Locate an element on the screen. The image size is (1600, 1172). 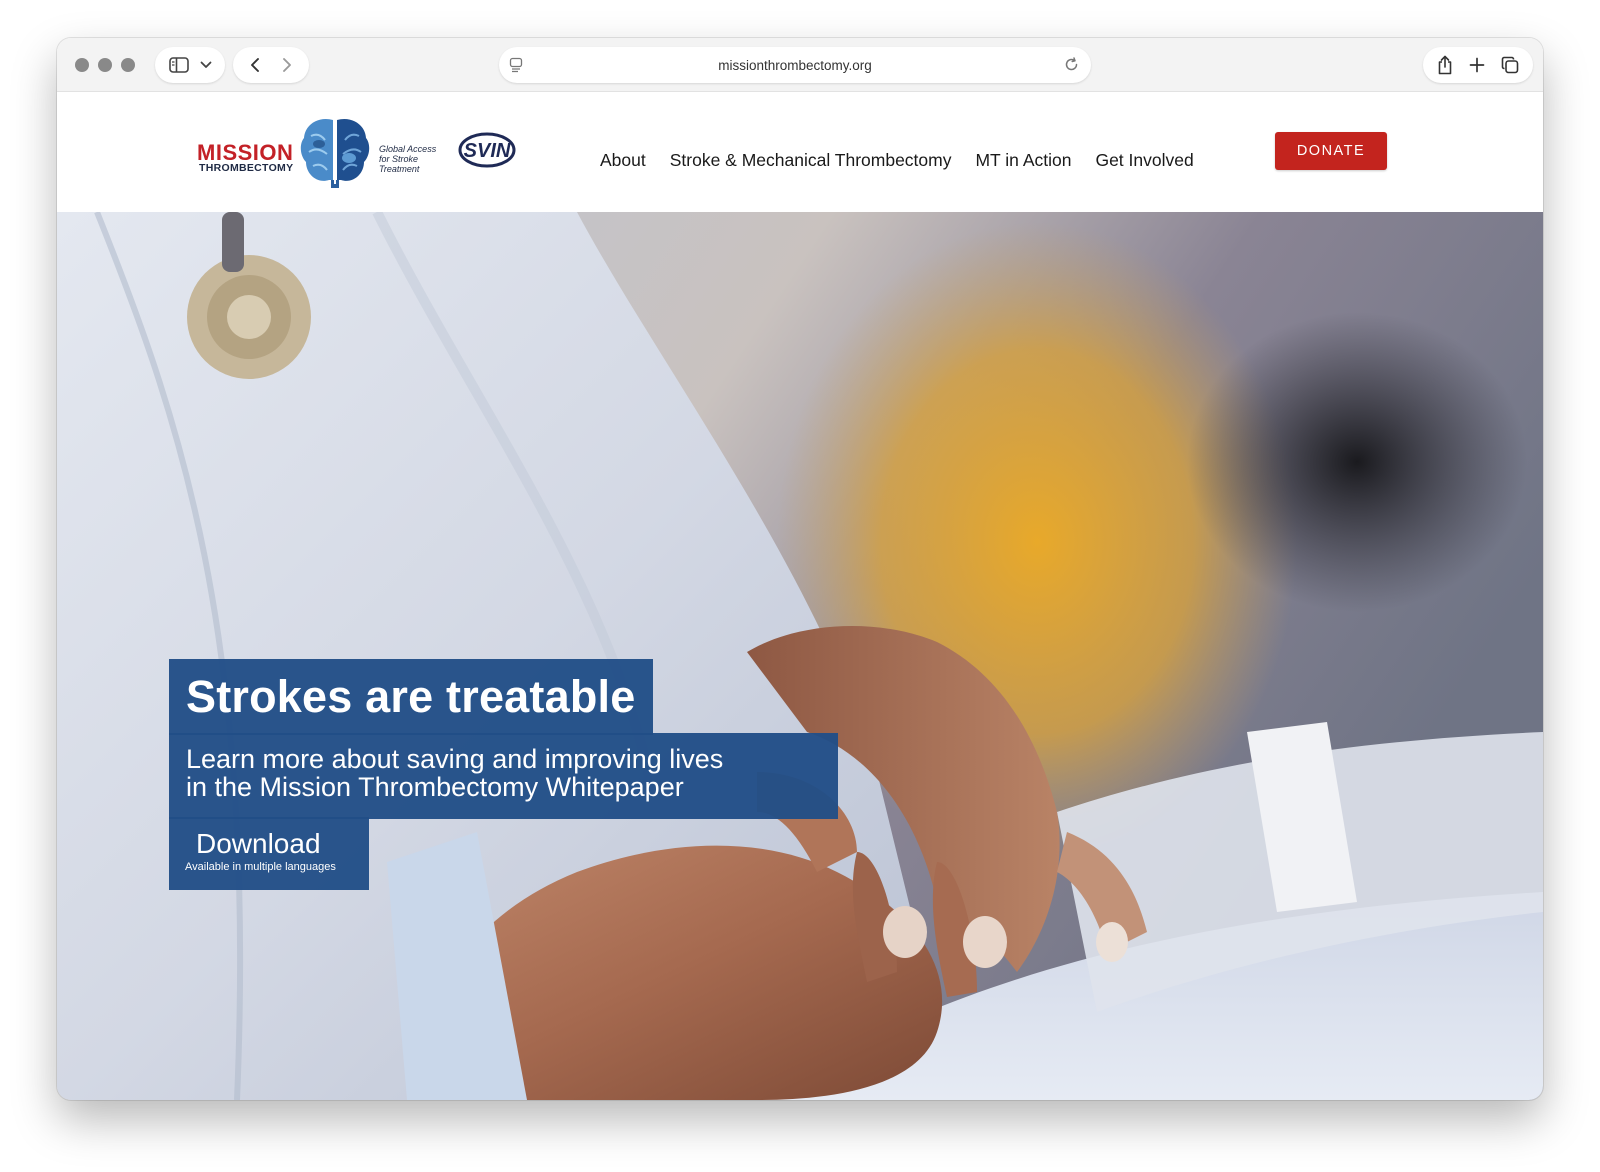
browser-toolbar: missionthrombectomy.org is located at coordinates (800, 65).